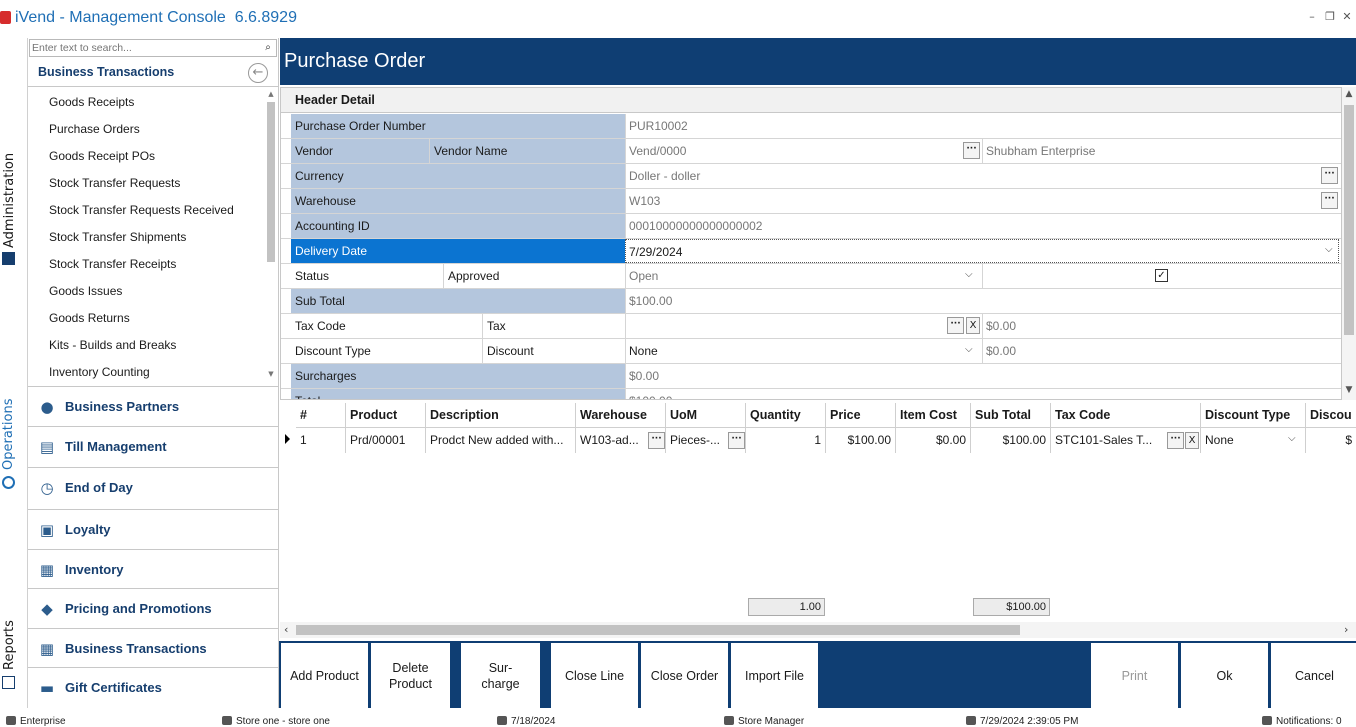  Describe the element at coordinates (47, 609) in the screenshot. I see `tag-icon: ◆` at that location.